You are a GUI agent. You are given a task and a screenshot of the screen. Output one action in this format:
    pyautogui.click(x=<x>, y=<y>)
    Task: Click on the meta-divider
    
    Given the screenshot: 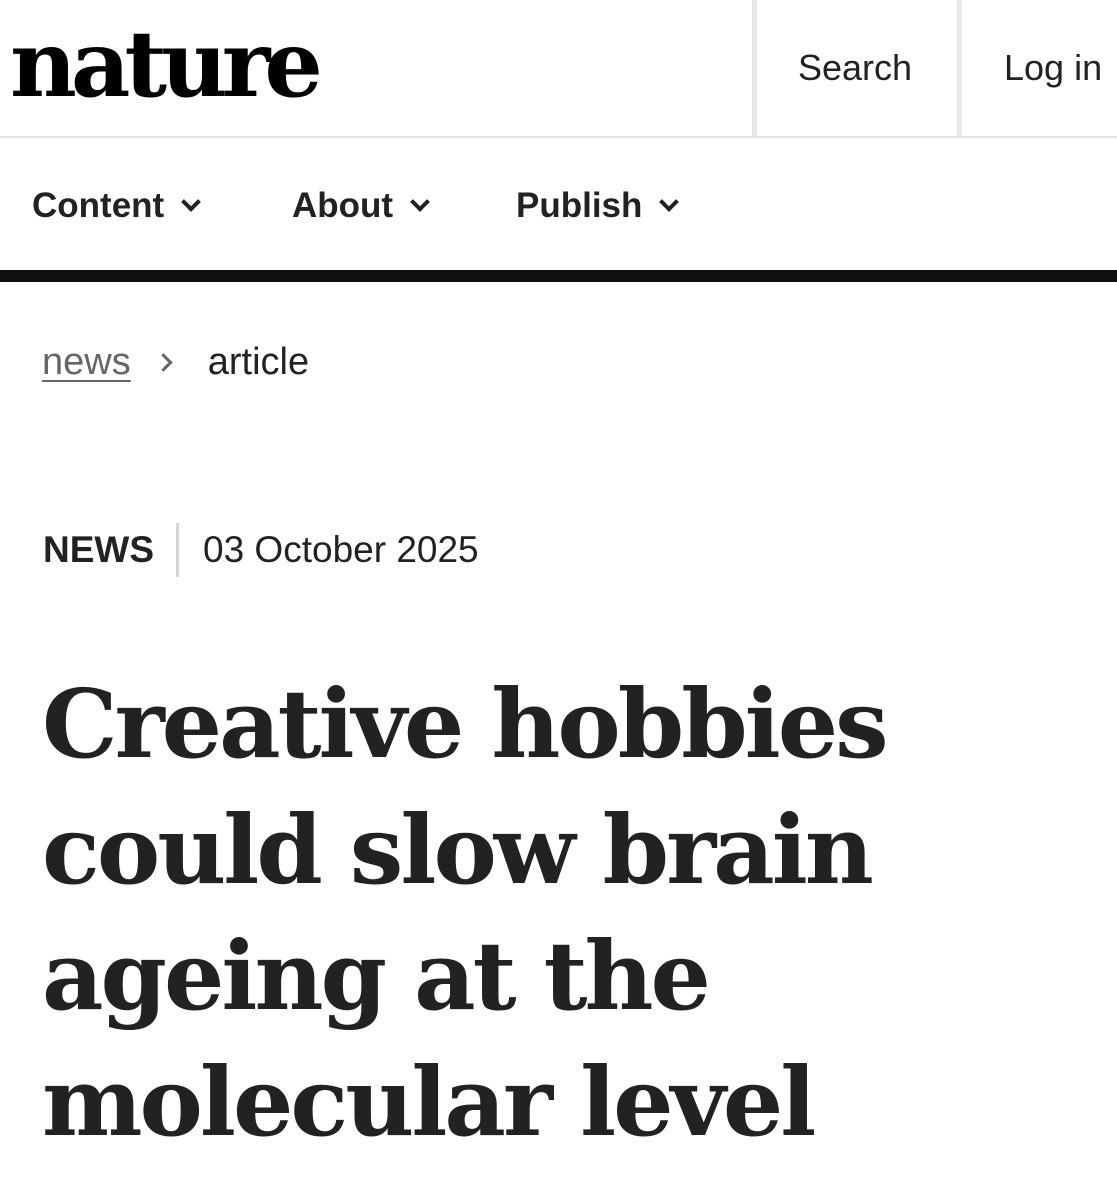 What is the action you would take?
    pyautogui.click(x=177, y=550)
    